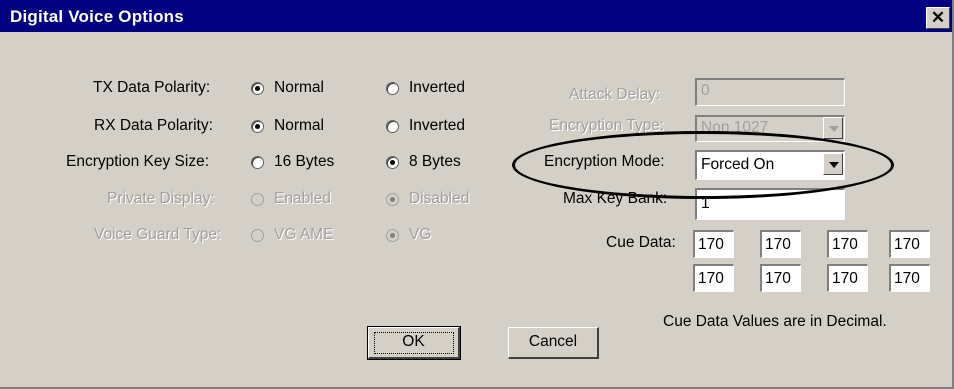 This screenshot has height=389, width=954. What do you see at coordinates (392, 126) in the screenshot?
I see `rx-inverted-radio` at bounding box center [392, 126].